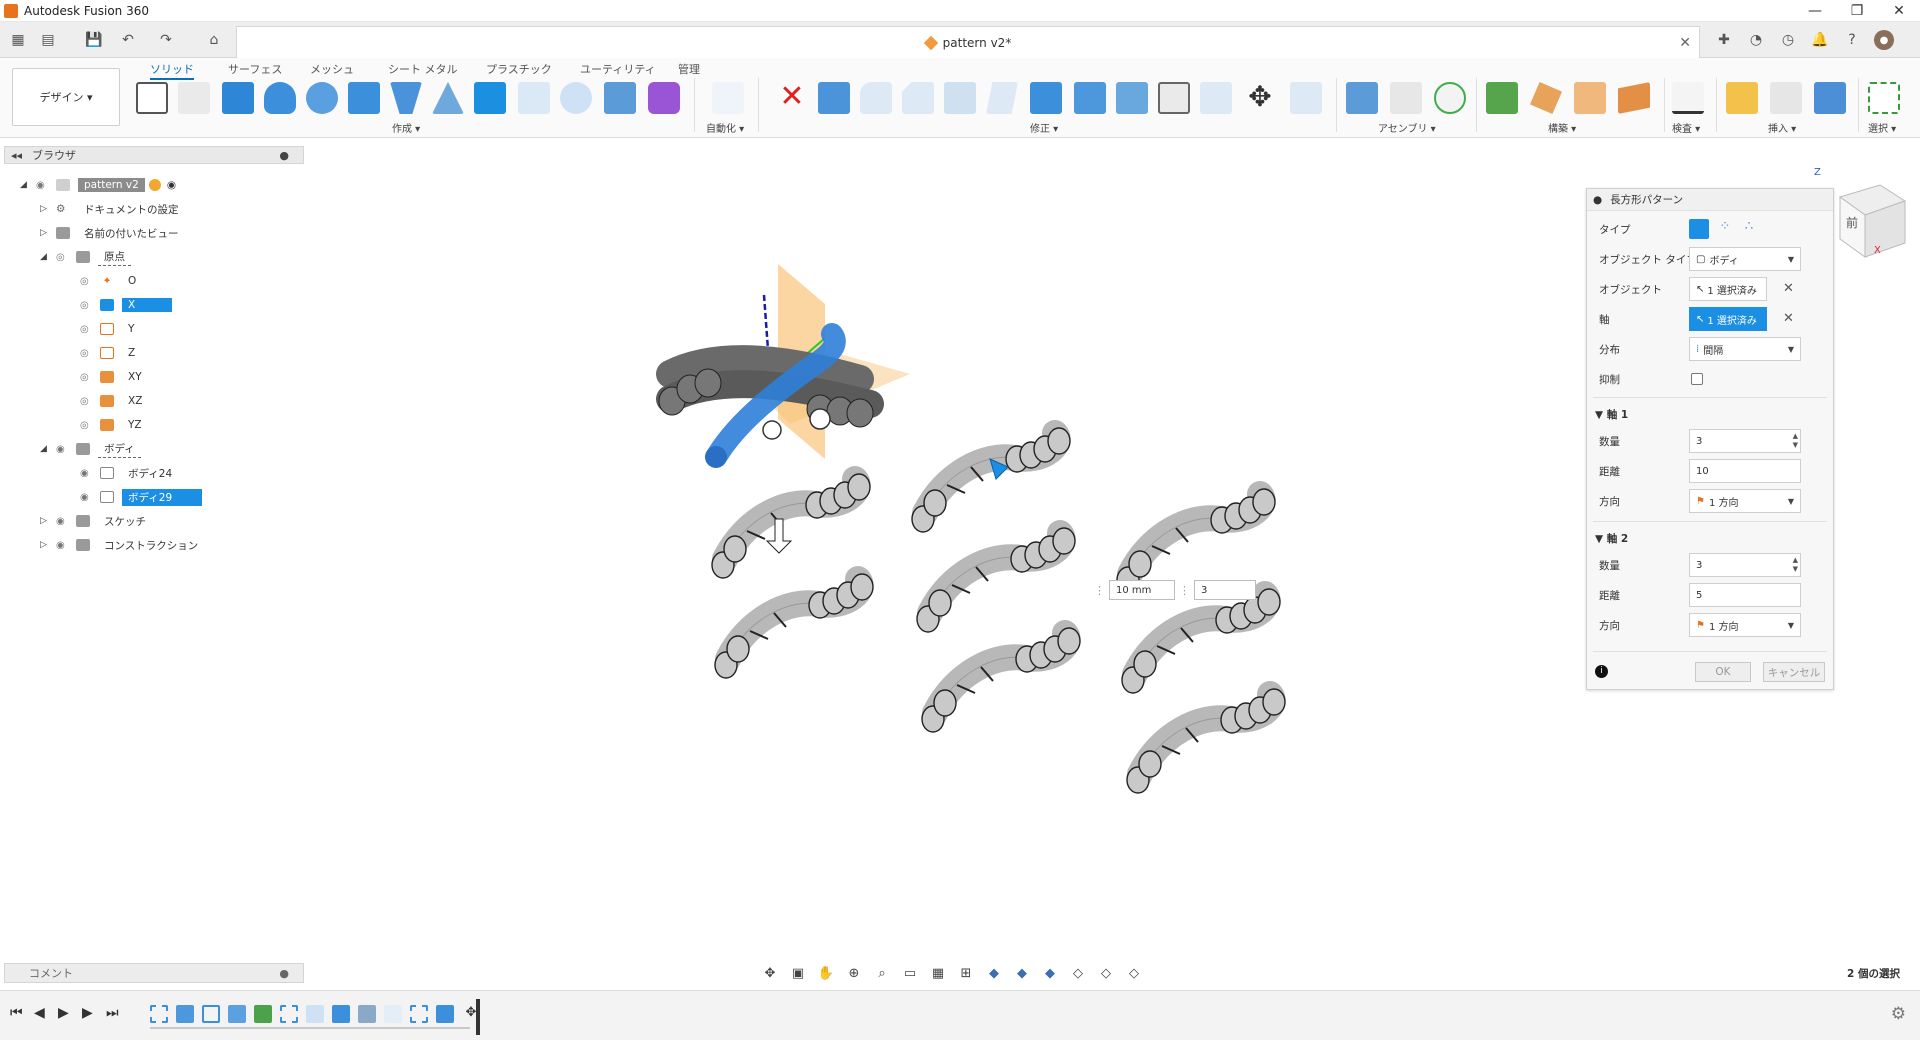 The height and width of the screenshot is (1040, 1920). Describe the element at coordinates (48, 40) in the screenshot. I see `file-menu-icon: ▤` at that location.